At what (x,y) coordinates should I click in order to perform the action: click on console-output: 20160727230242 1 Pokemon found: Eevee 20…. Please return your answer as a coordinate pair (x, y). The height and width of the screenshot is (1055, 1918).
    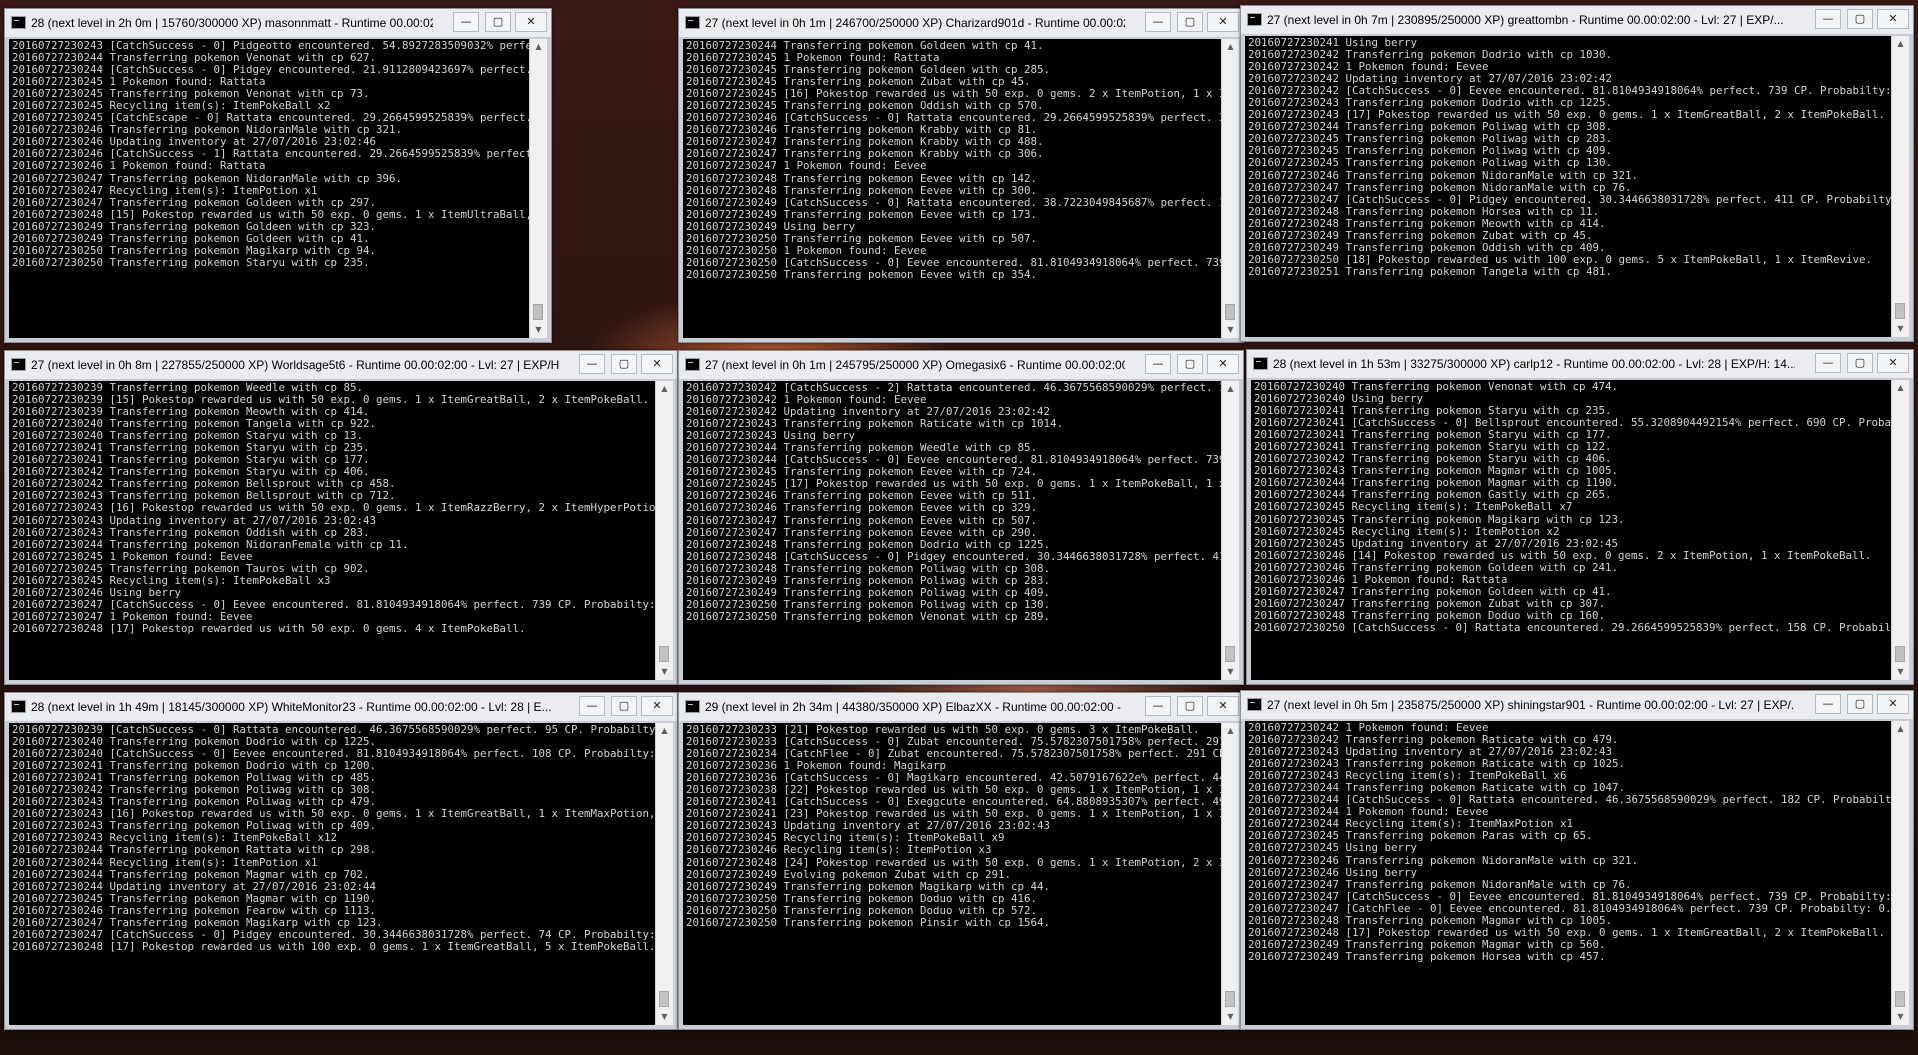
    Looking at the image, I should click on (1568, 873).